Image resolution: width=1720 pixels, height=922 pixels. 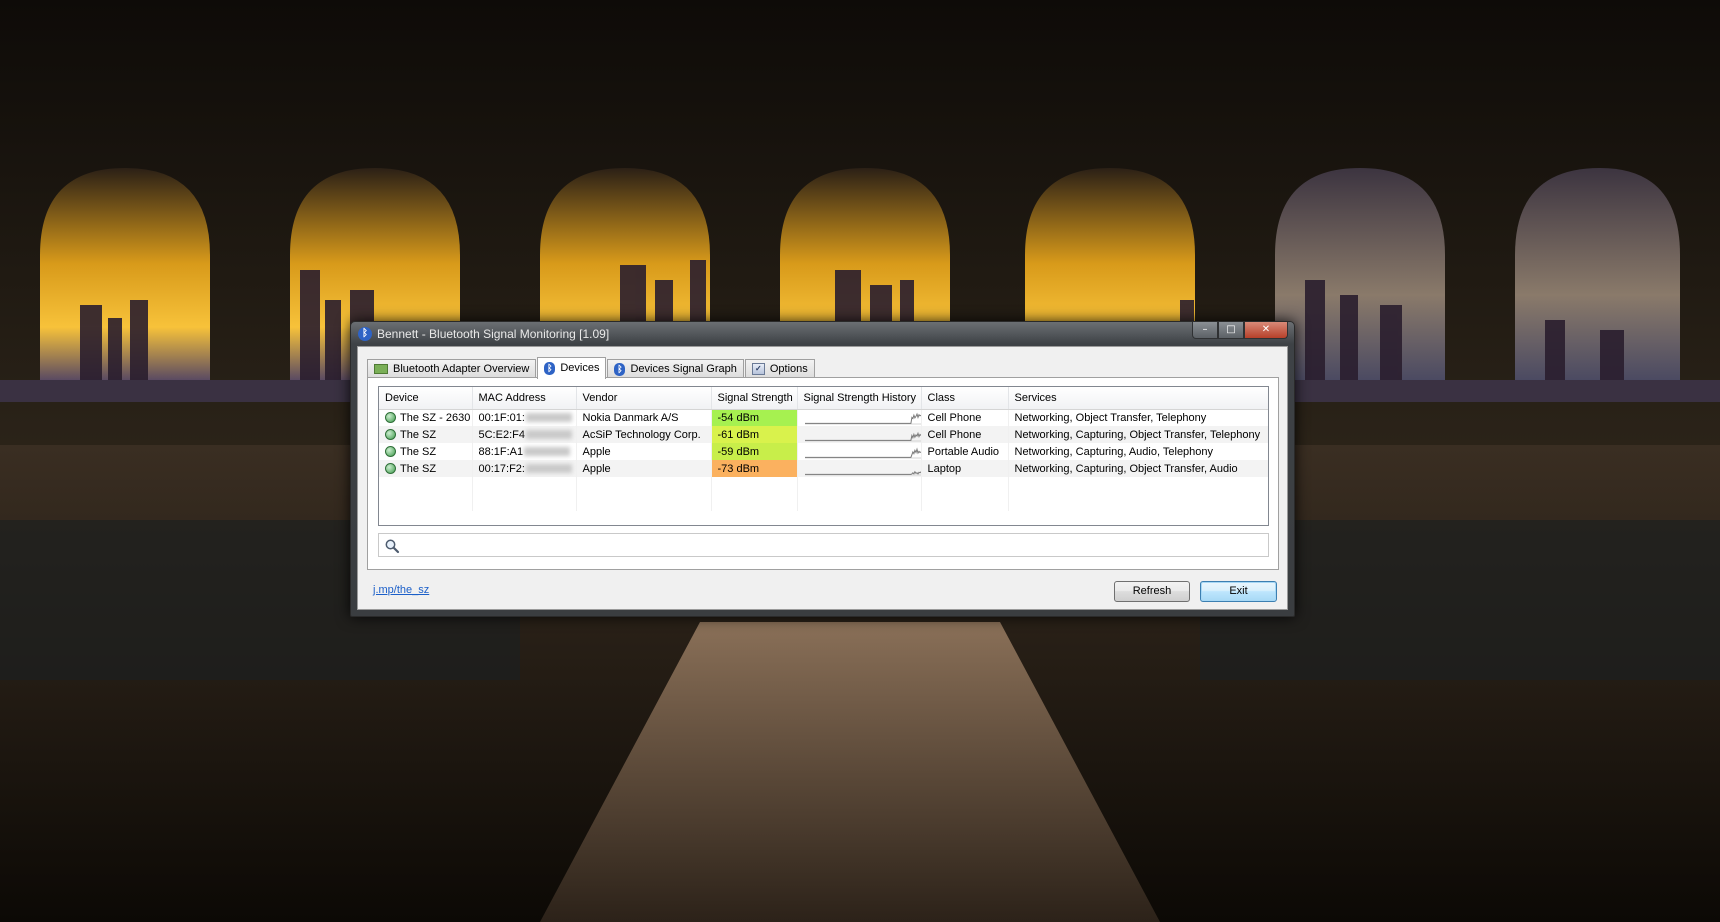 I want to click on tab-label: Options, so click(x=788, y=369).